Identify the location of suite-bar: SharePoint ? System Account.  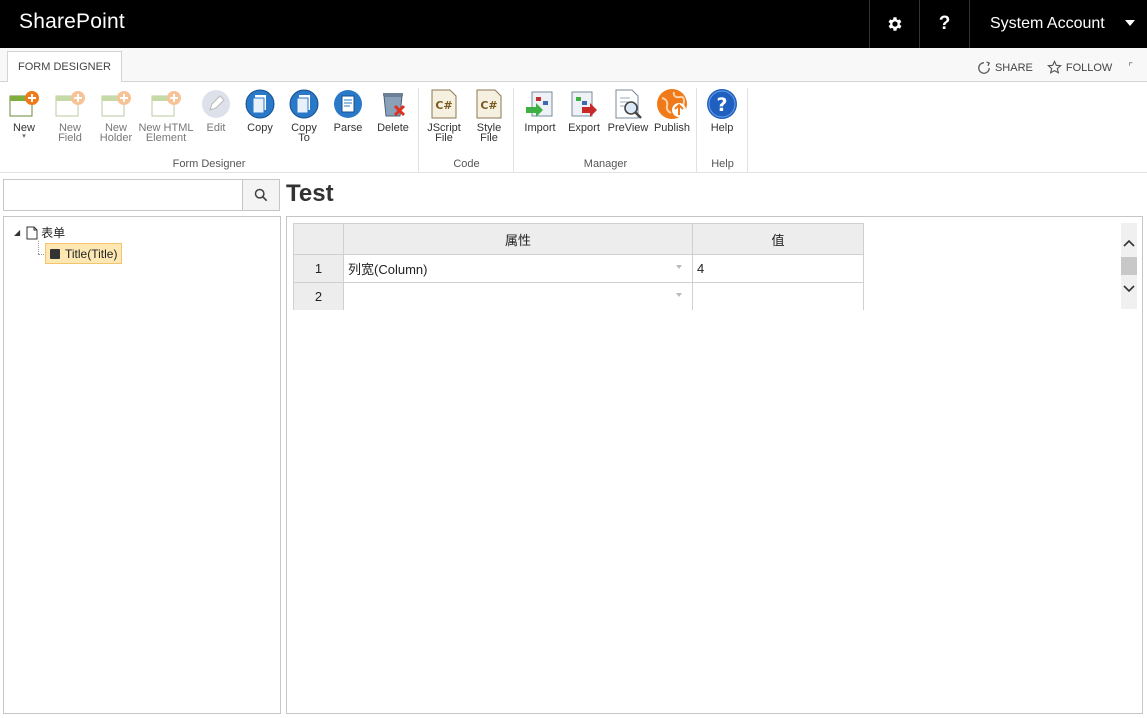
(573, 24).